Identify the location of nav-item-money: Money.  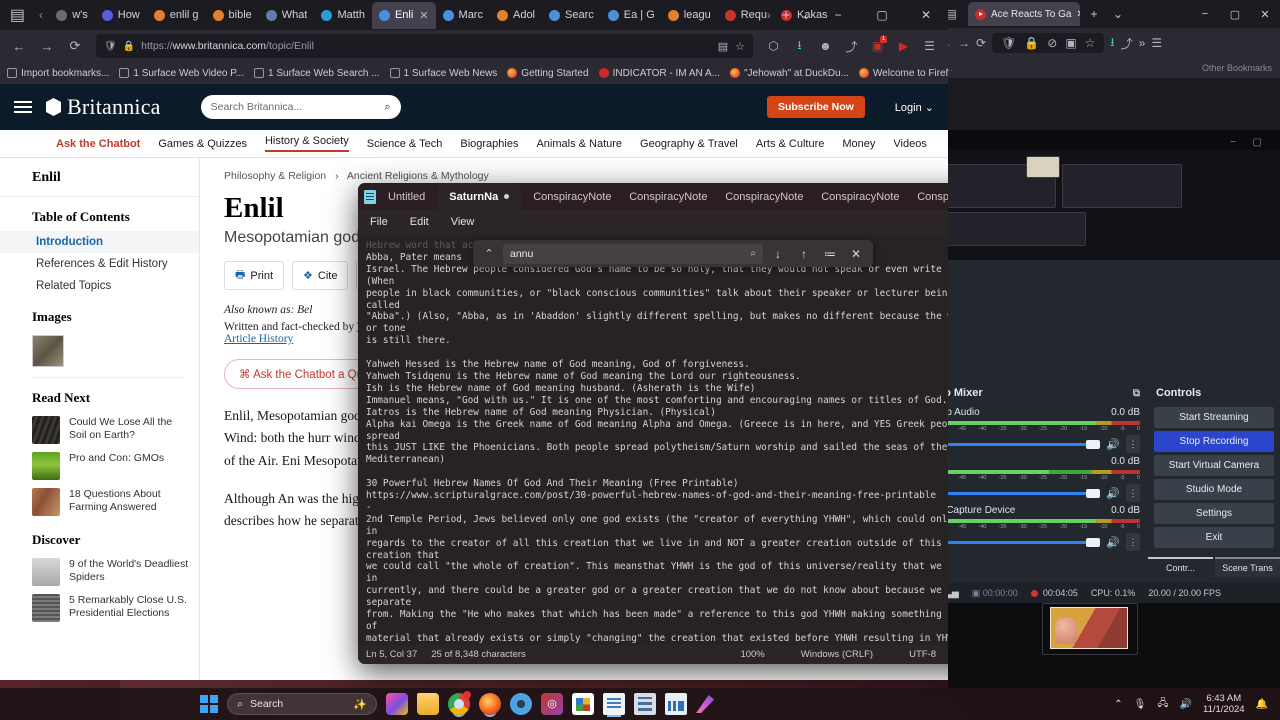
(858, 144).